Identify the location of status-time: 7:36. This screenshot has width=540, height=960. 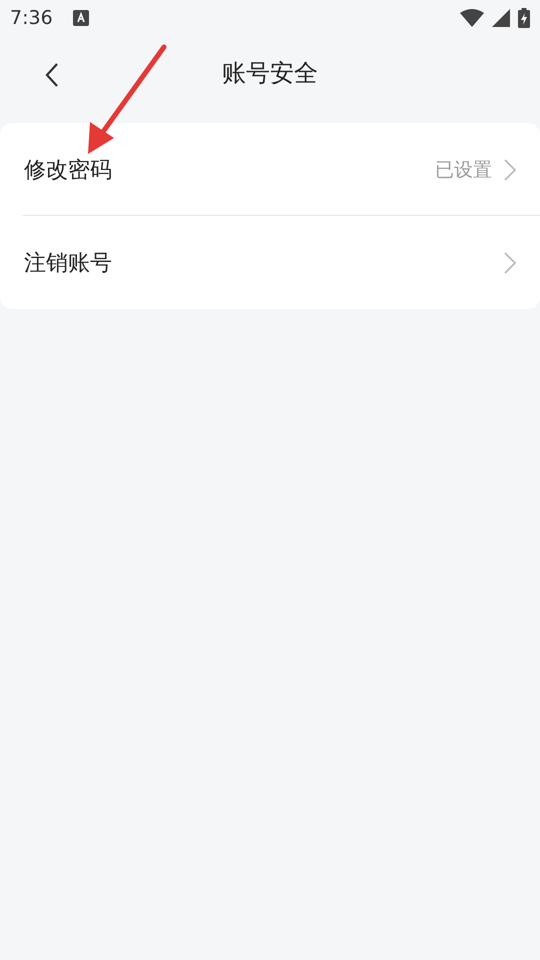
(31, 18).